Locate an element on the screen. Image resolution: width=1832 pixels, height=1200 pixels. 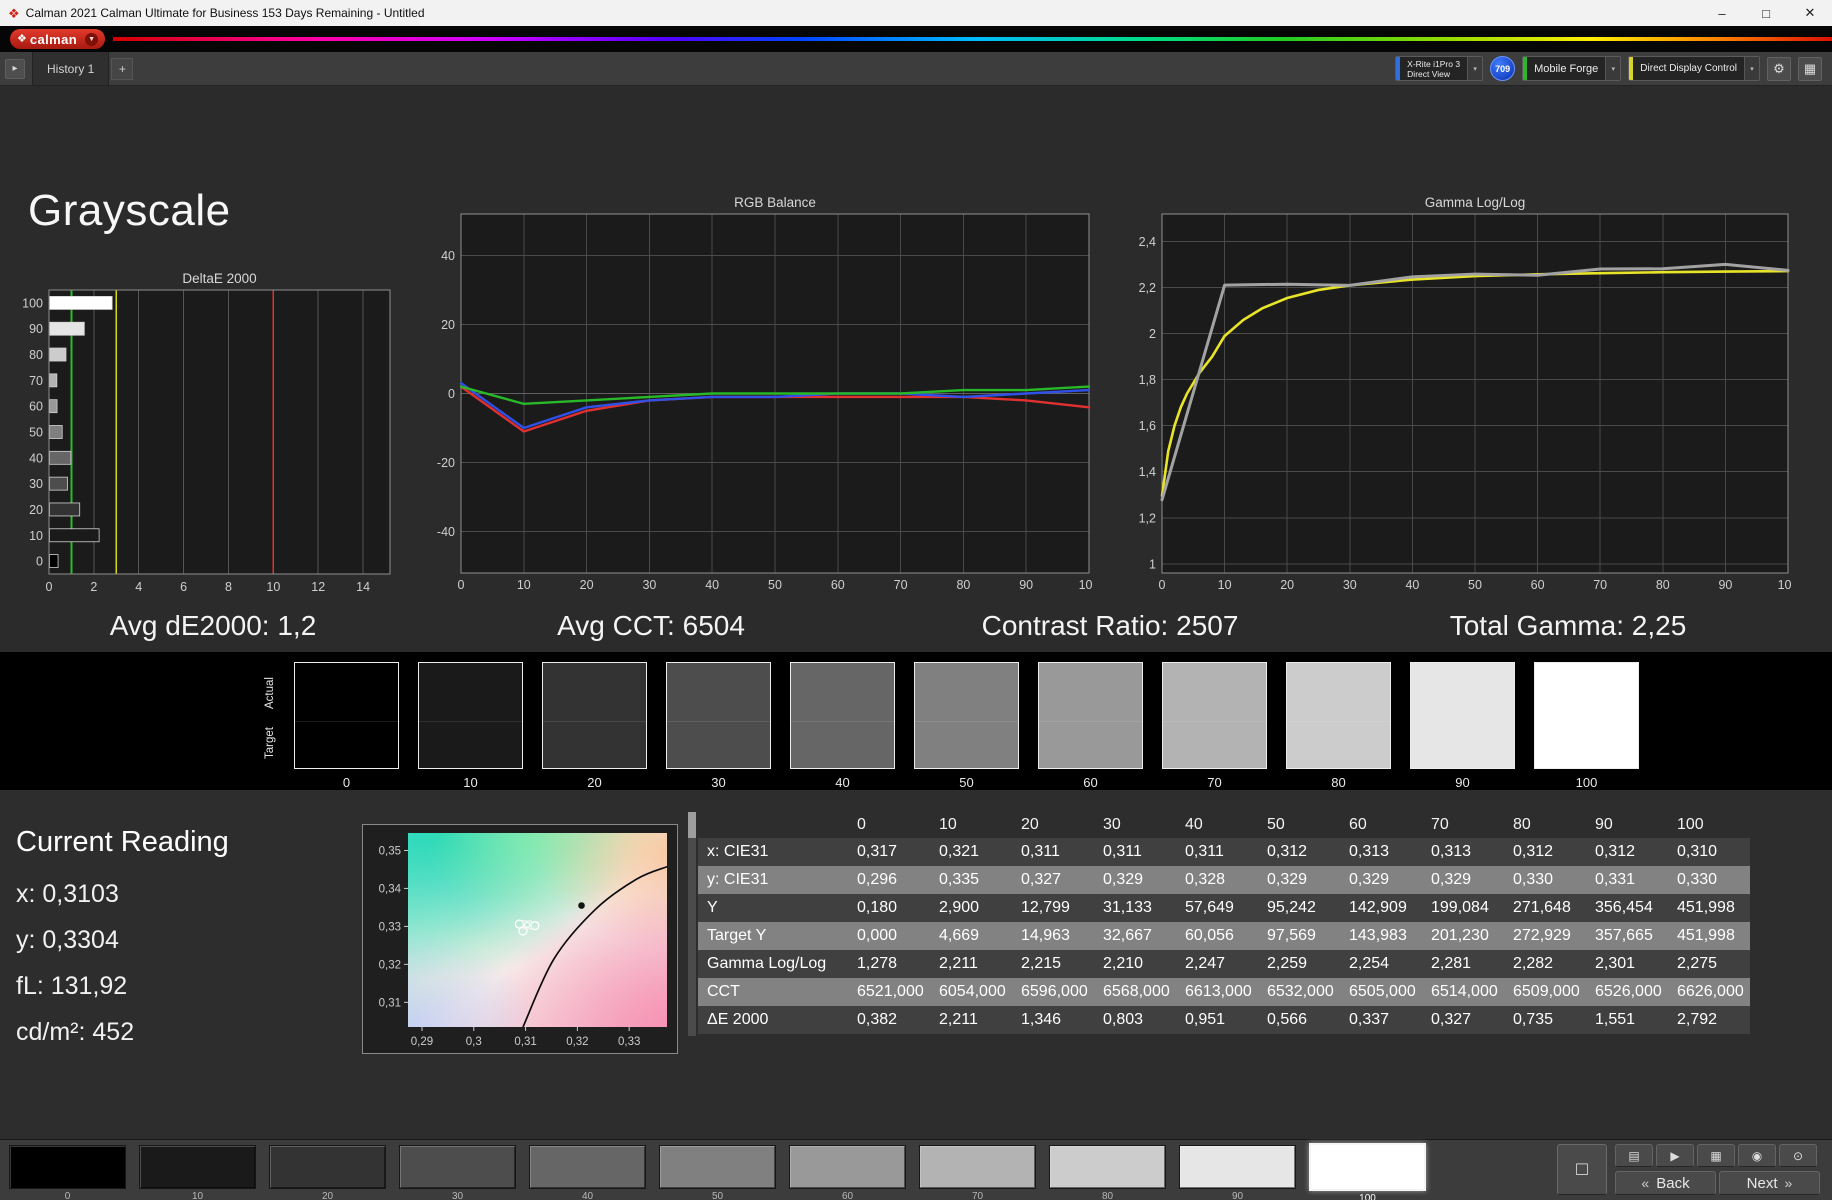
svg-text: 1,2 is located at coordinates (1147, 518).